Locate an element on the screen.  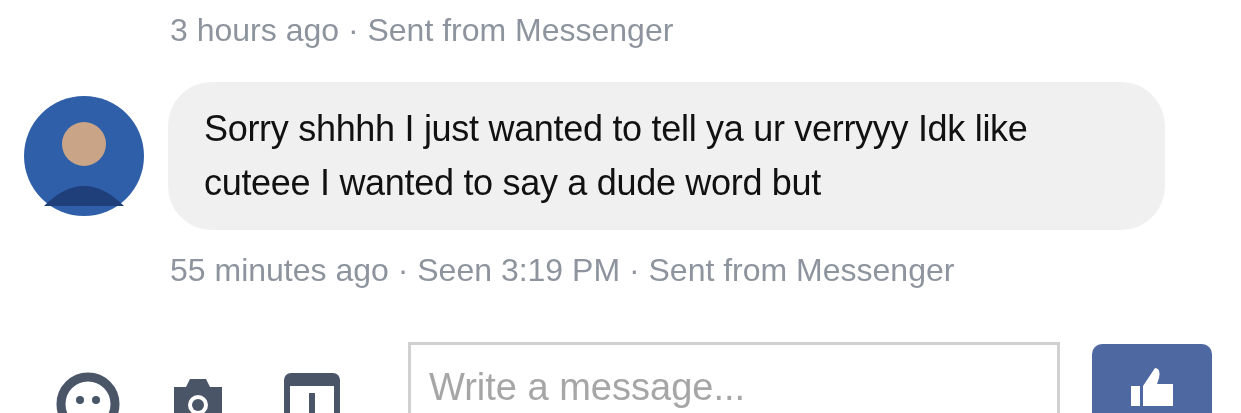
like-button is located at coordinates (1152, 378).